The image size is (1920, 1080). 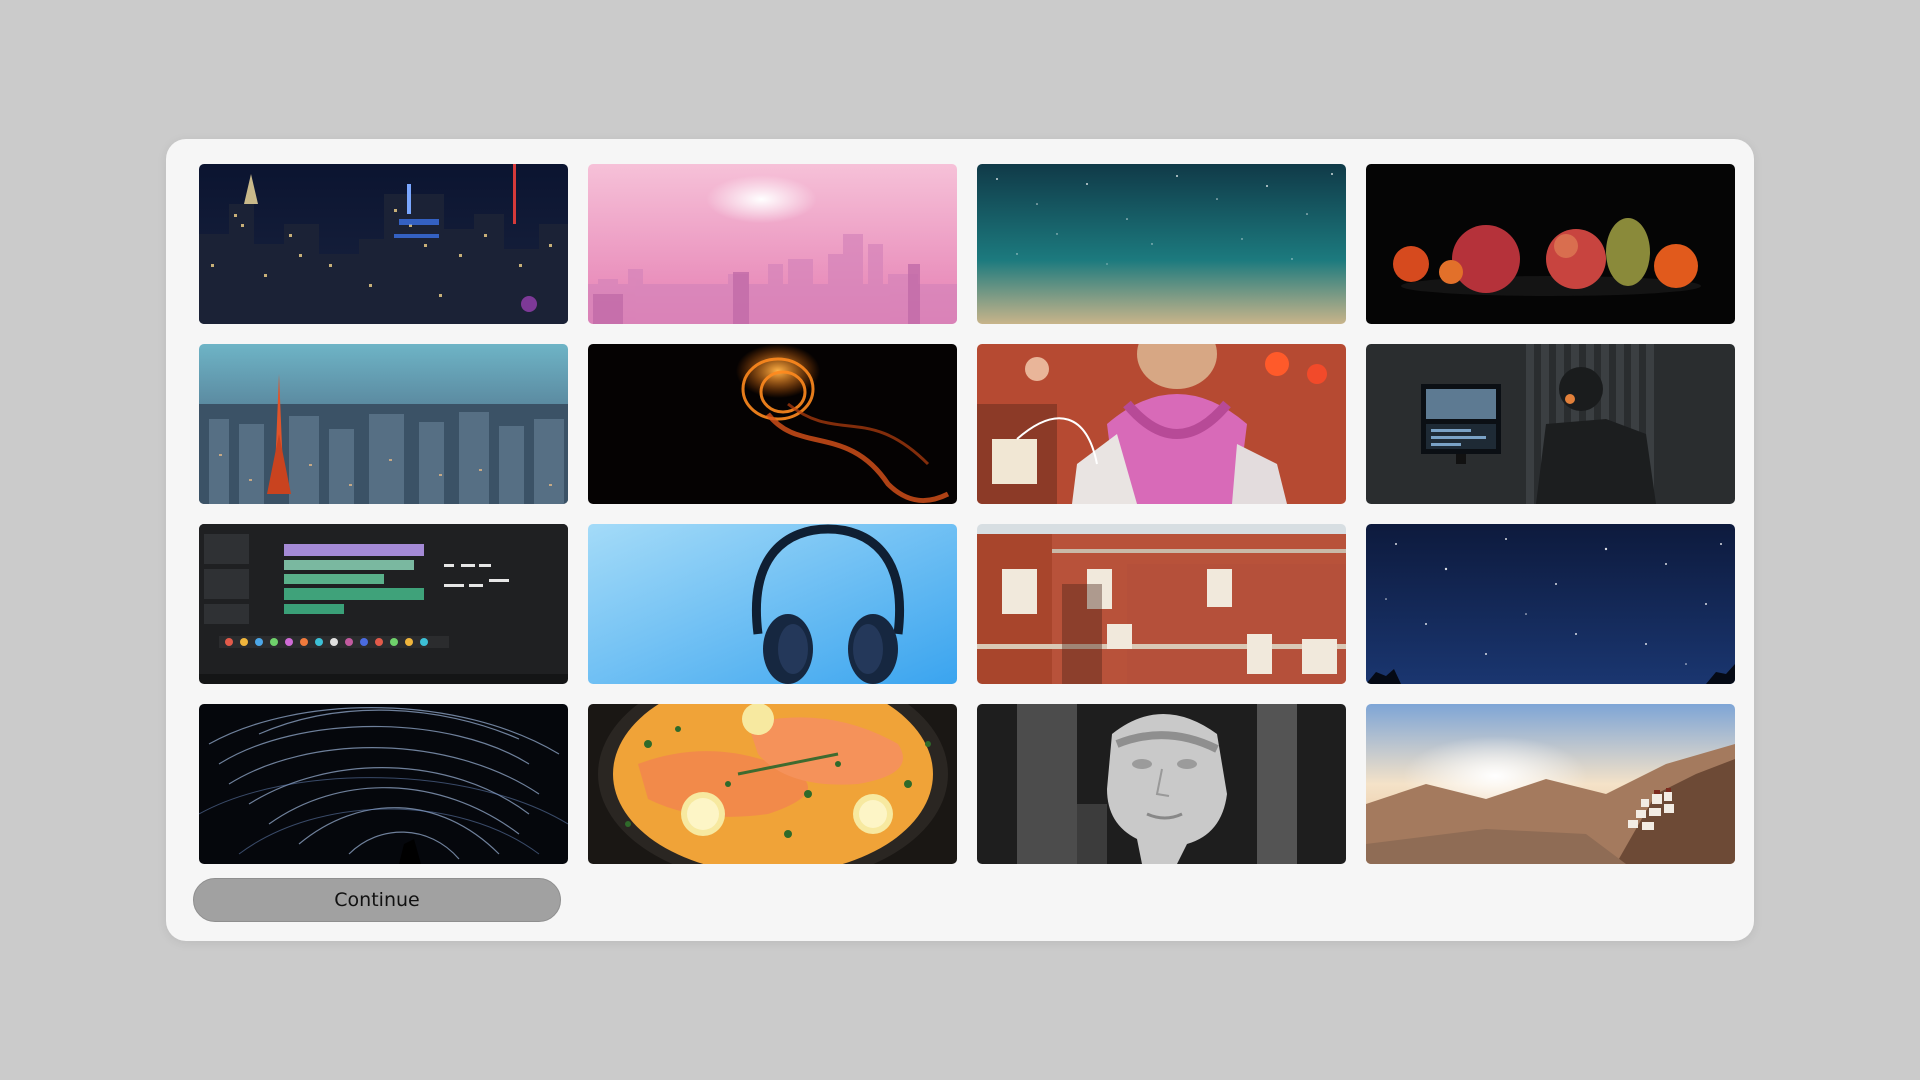 I want to click on tile-red-brick-building, so click(x=1161, y=604).